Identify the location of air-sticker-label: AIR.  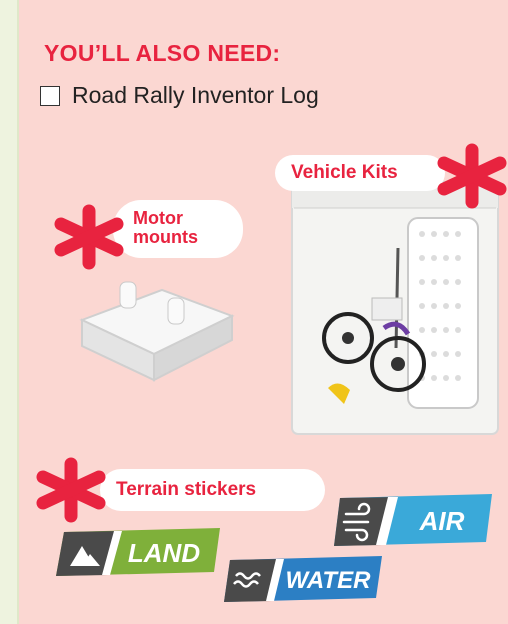
(442, 521).